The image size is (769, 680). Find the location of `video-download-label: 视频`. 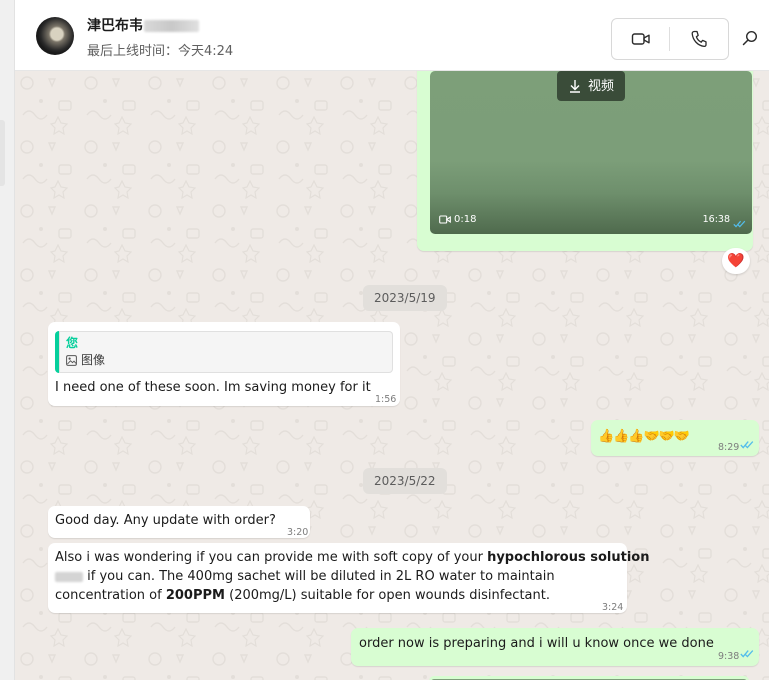

video-download-label: 视频 is located at coordinates (600, 86).